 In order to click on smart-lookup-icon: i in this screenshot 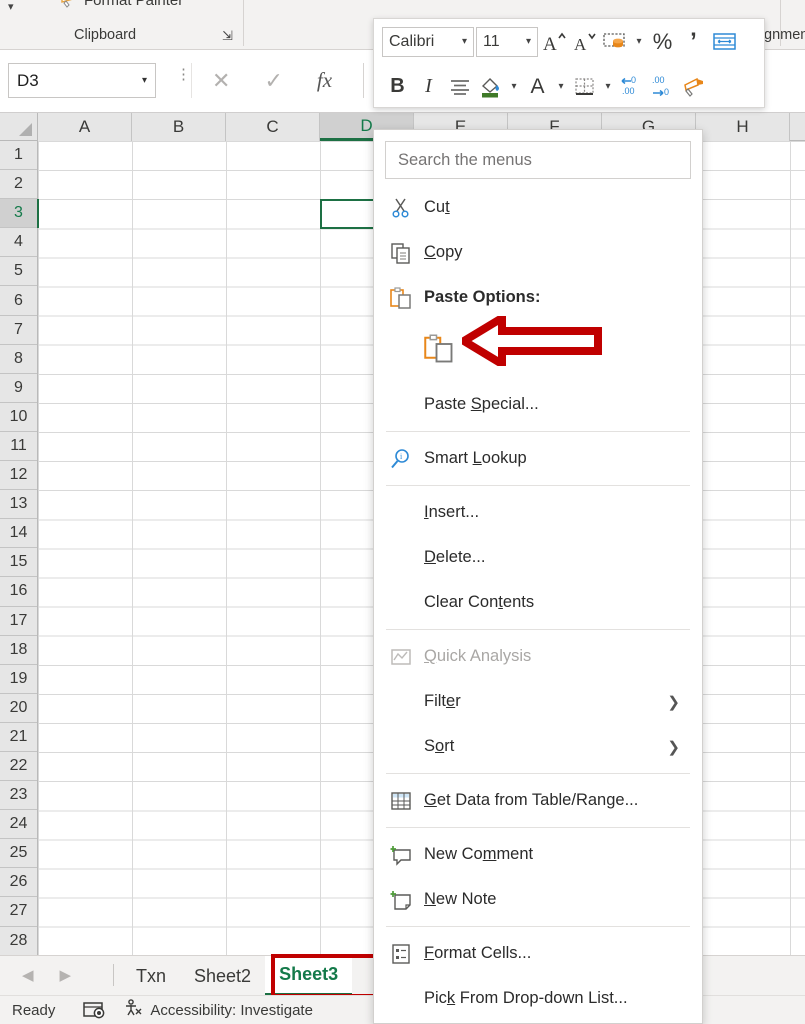, I will do `click(407, 459)`.